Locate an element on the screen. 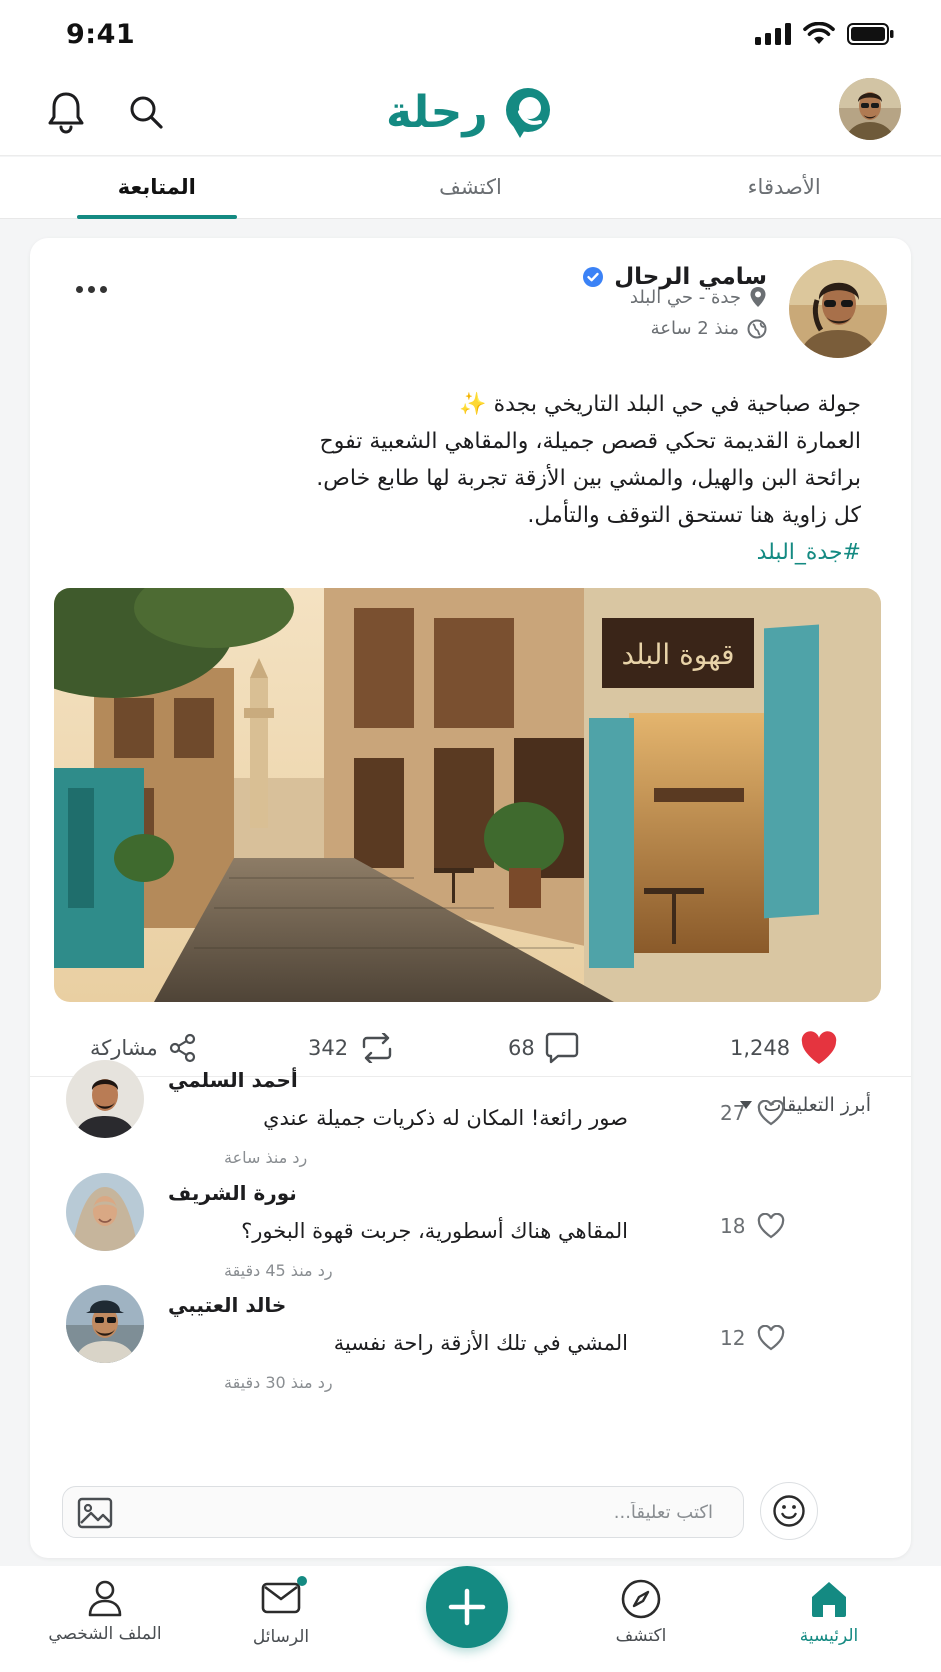 This screenshot has height=1672, width=941. comment-text: المقاهي هناك أسطورية، جربت قهوة البخور؟ is located at coordinates (434, 1231).